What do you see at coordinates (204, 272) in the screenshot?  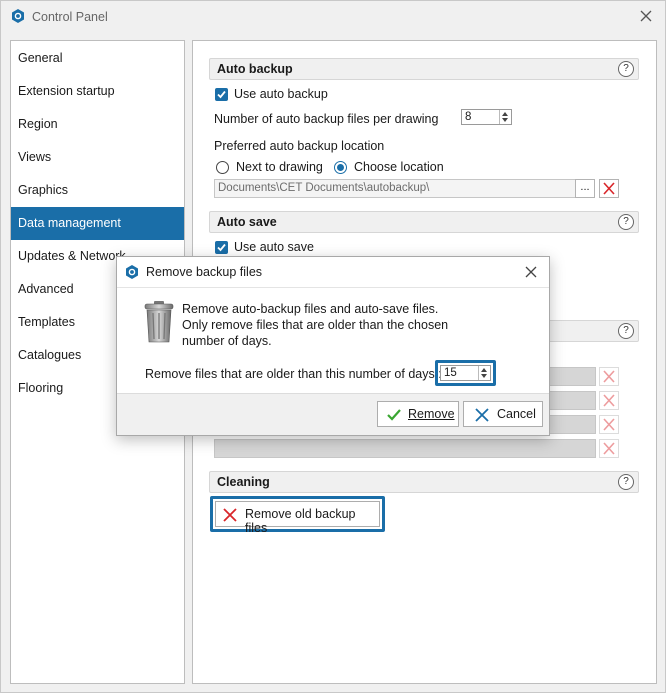 I see `dialog-title: Remove backup files` at bounding box center [204, 272].